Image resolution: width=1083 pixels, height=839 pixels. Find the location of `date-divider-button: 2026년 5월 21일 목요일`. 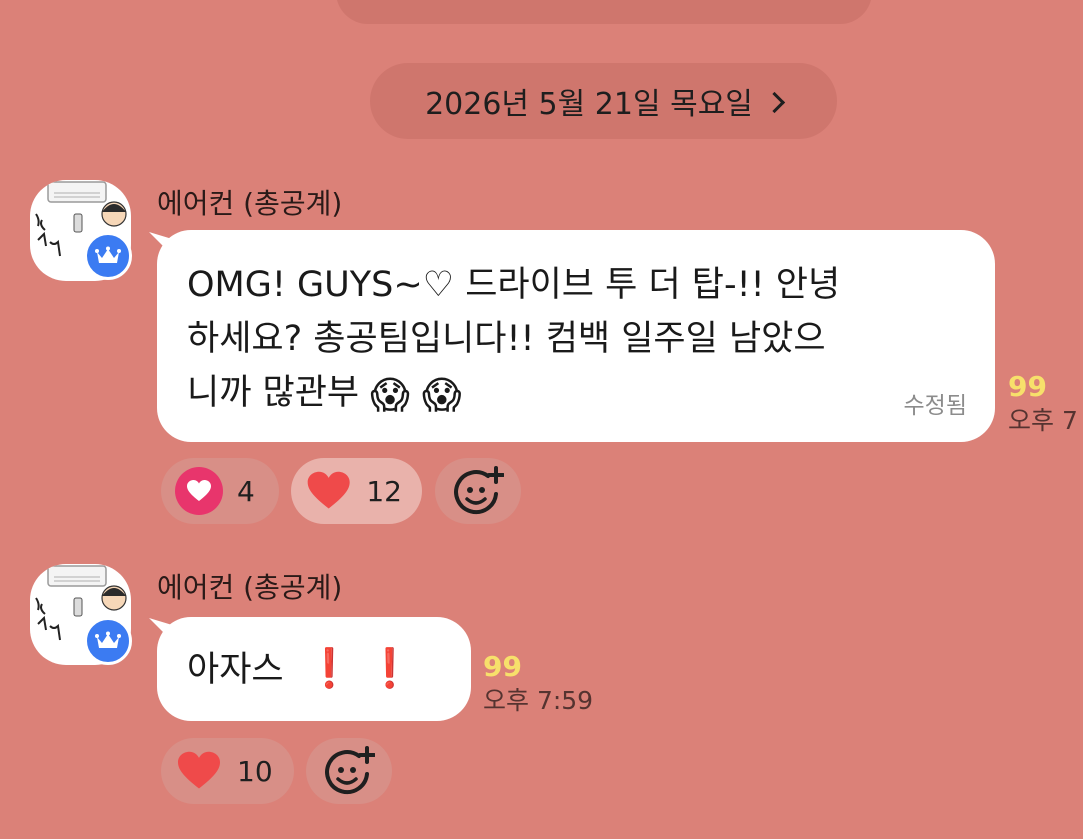

date-divider-button: 2026년 5월 21일 목요일 is located at coordinates (603, 101).